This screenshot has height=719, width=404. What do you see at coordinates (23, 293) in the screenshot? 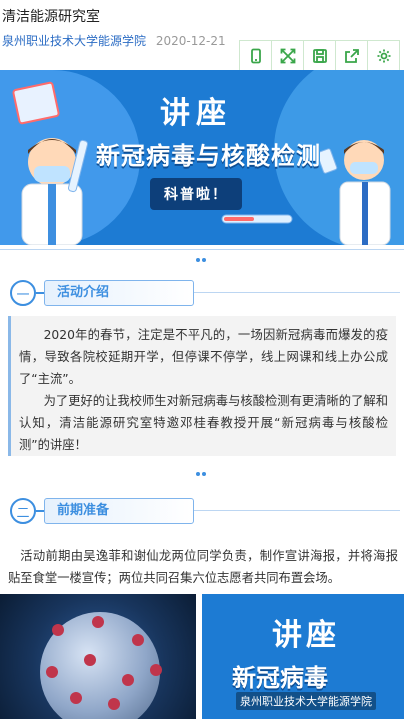
I see `section-number: 一` at bounding box center [23, 293].